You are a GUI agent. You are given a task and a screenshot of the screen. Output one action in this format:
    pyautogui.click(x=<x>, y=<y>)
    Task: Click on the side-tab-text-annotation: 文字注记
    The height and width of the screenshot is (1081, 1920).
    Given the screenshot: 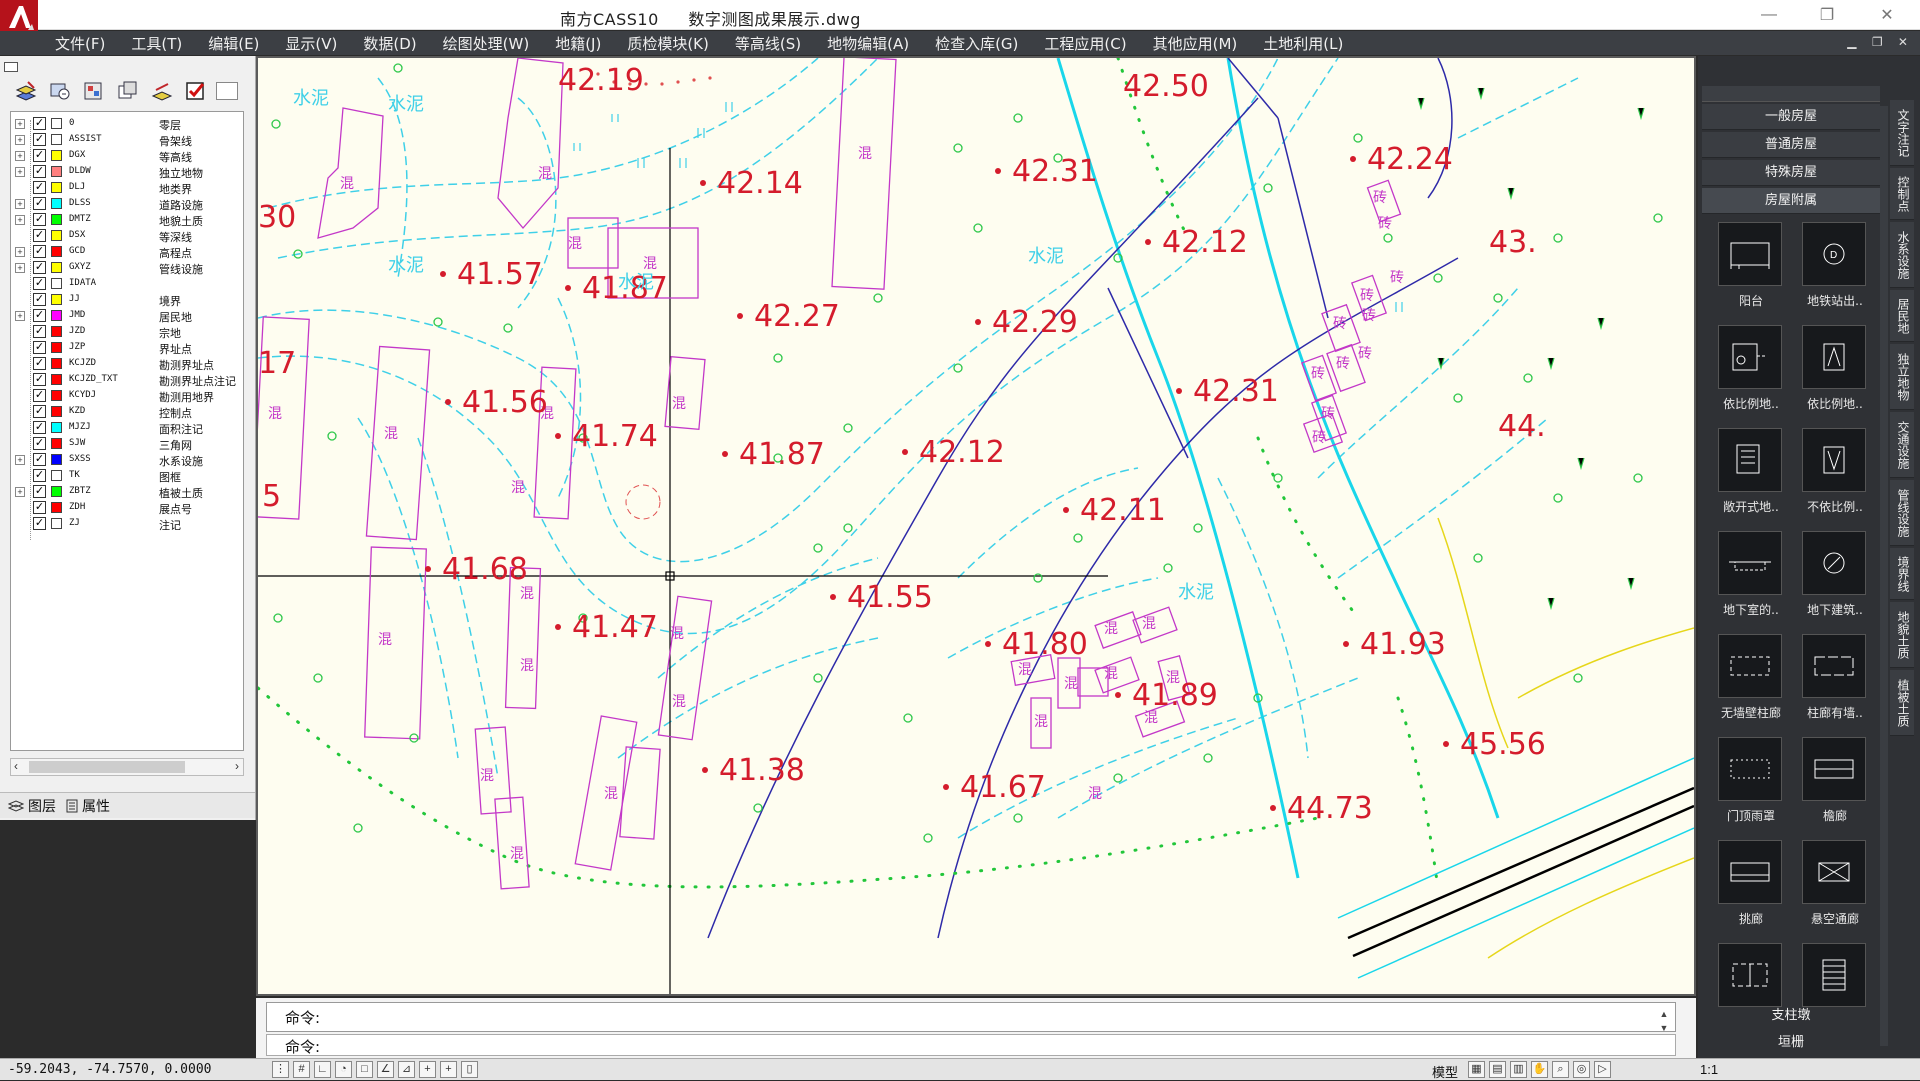 What is the action you would take?
    pyautogui.click(x=1902, y=133)
    